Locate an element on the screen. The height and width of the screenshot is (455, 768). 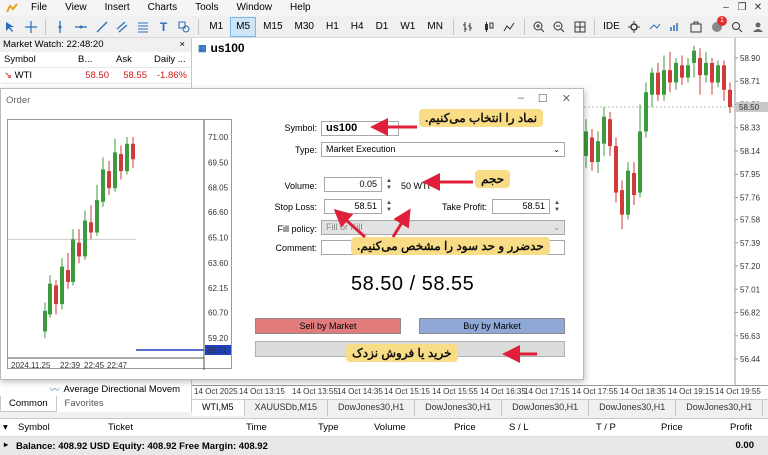
menu-insert: Insert is located at coordinates (117, 8).